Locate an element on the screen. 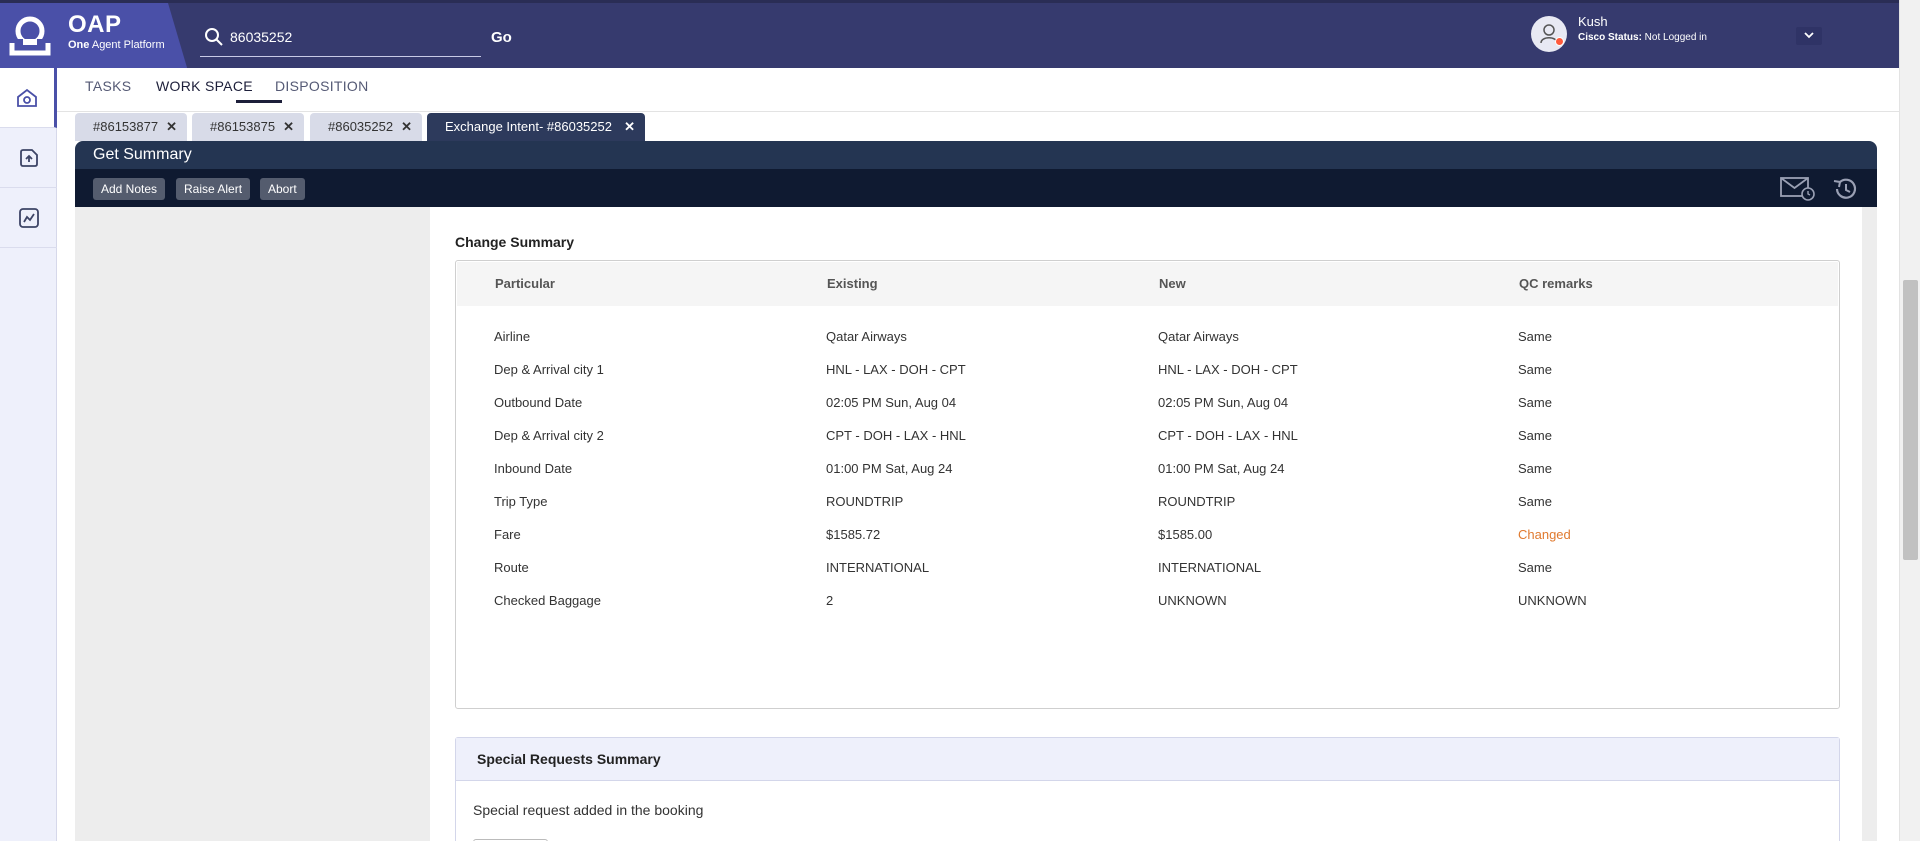 This screenshot has width=1920, height=841. analytics-icon is located at coordinates (28, 217).